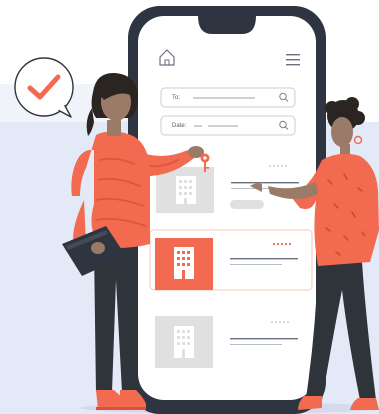  Describe the element at coordinates (342, 132) in the screenshot. I see `face` at that location.